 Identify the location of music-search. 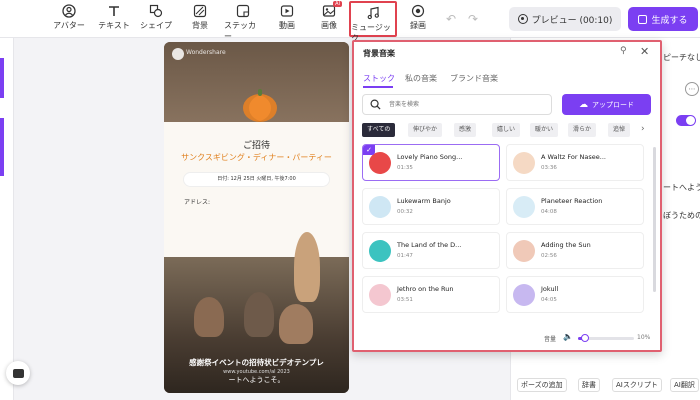
(457, 104).